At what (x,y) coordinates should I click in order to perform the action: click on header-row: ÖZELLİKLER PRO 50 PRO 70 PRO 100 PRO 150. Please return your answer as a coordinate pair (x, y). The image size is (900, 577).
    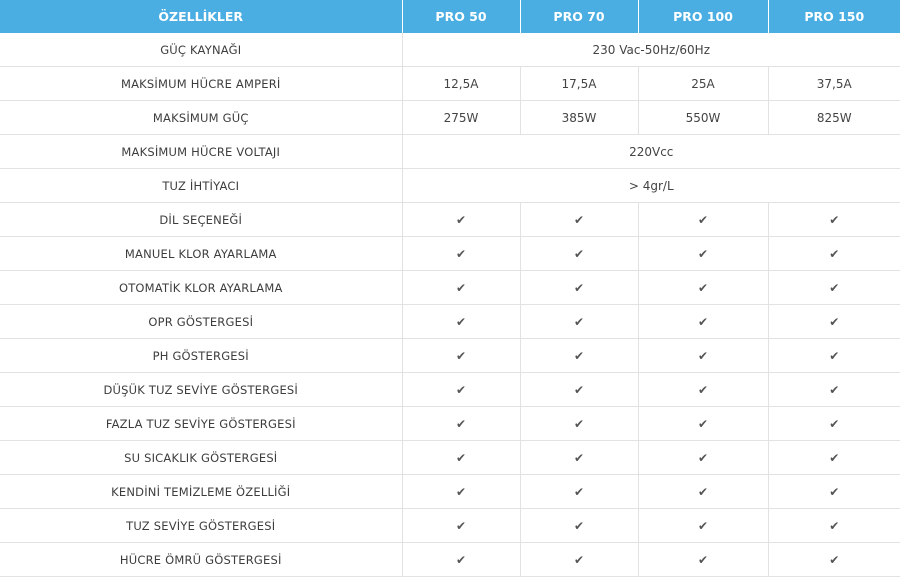
    Looking at the image, I should click on (450, 16).